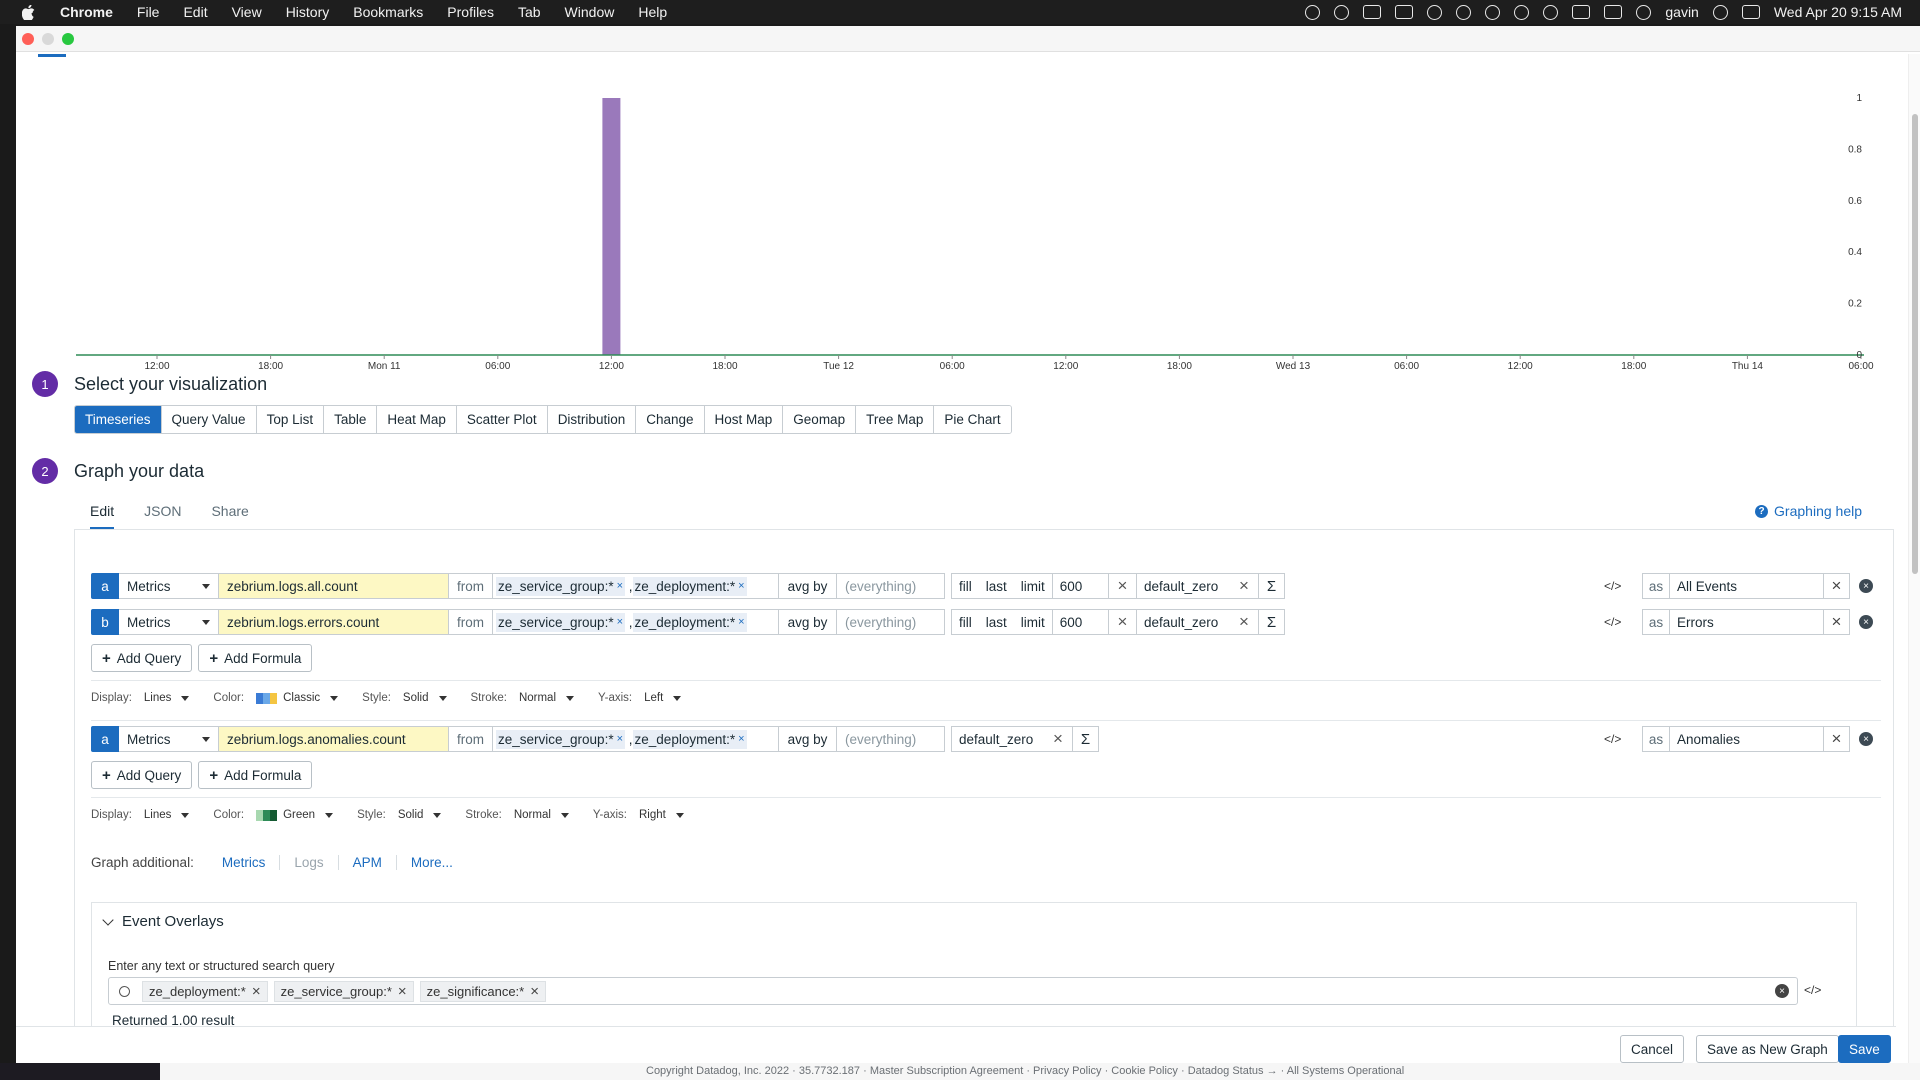  What do you see at coordinates (744, 419) in the screenshot?
I see `viz-tab-host-map: Host Map` at bounding box center [744, 419].